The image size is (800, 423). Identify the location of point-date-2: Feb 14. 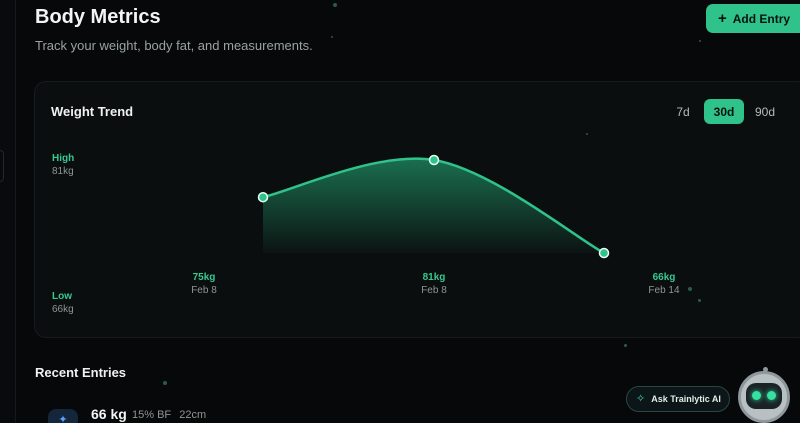
(664, 290).